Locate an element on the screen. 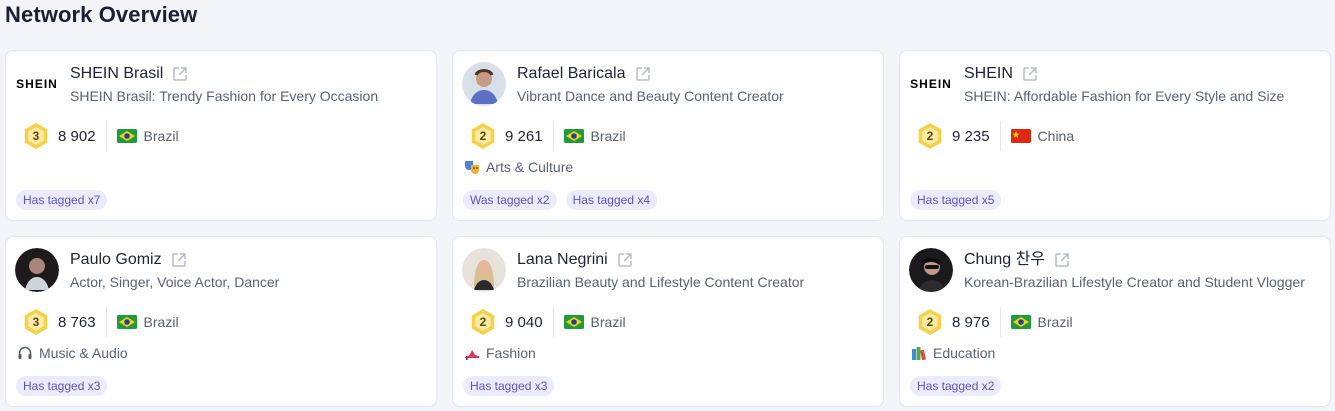 Image resolution: width=1335 pixels, height=411 pixels. profile-name: Lana Negrini is located at coordinates (562, 260).